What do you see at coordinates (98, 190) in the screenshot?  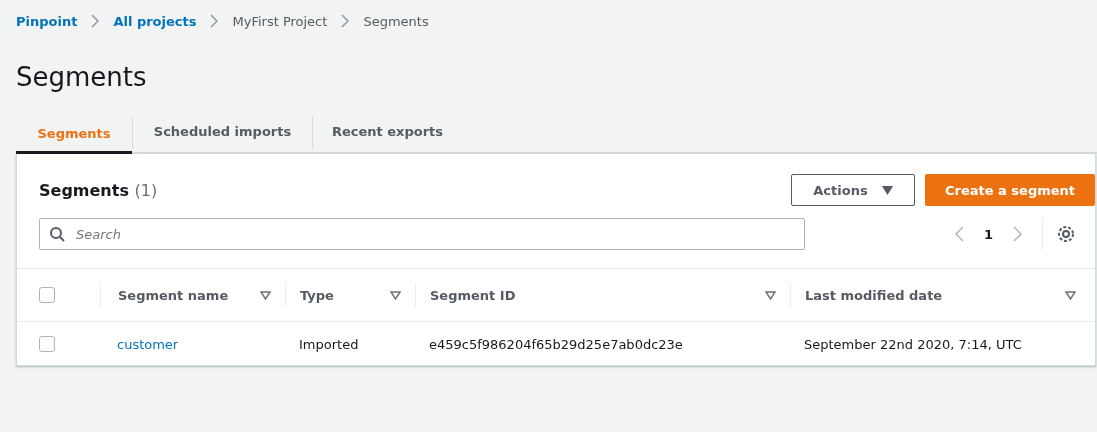 I see `panel-title: Segments (1)` at bounding box center [98, 190].